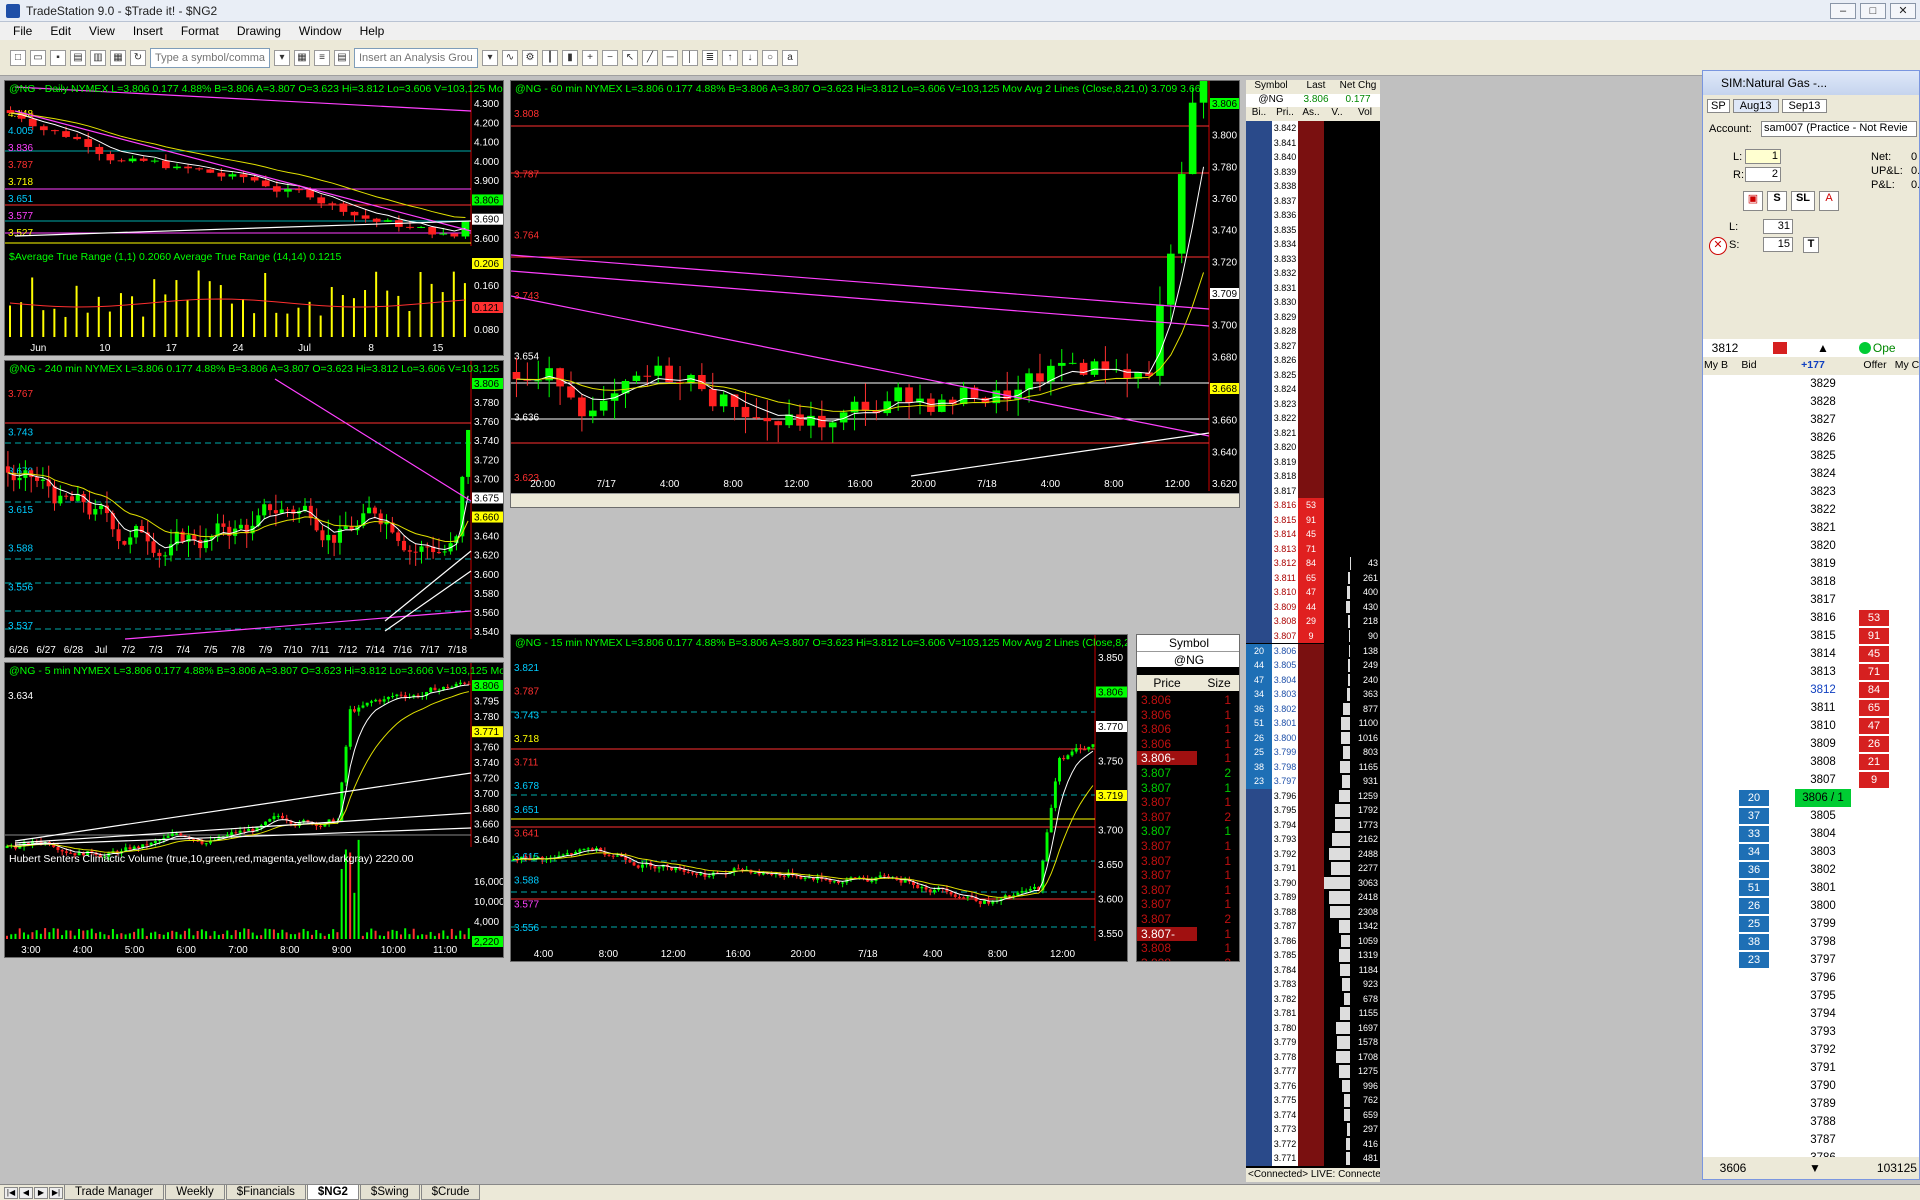 This screenshot has height=1200, width=1920. What do you see at coordinates (1823, 636) in the screenshot?
I see `ladder-price: 3815` at bounding box center [1823, 636].